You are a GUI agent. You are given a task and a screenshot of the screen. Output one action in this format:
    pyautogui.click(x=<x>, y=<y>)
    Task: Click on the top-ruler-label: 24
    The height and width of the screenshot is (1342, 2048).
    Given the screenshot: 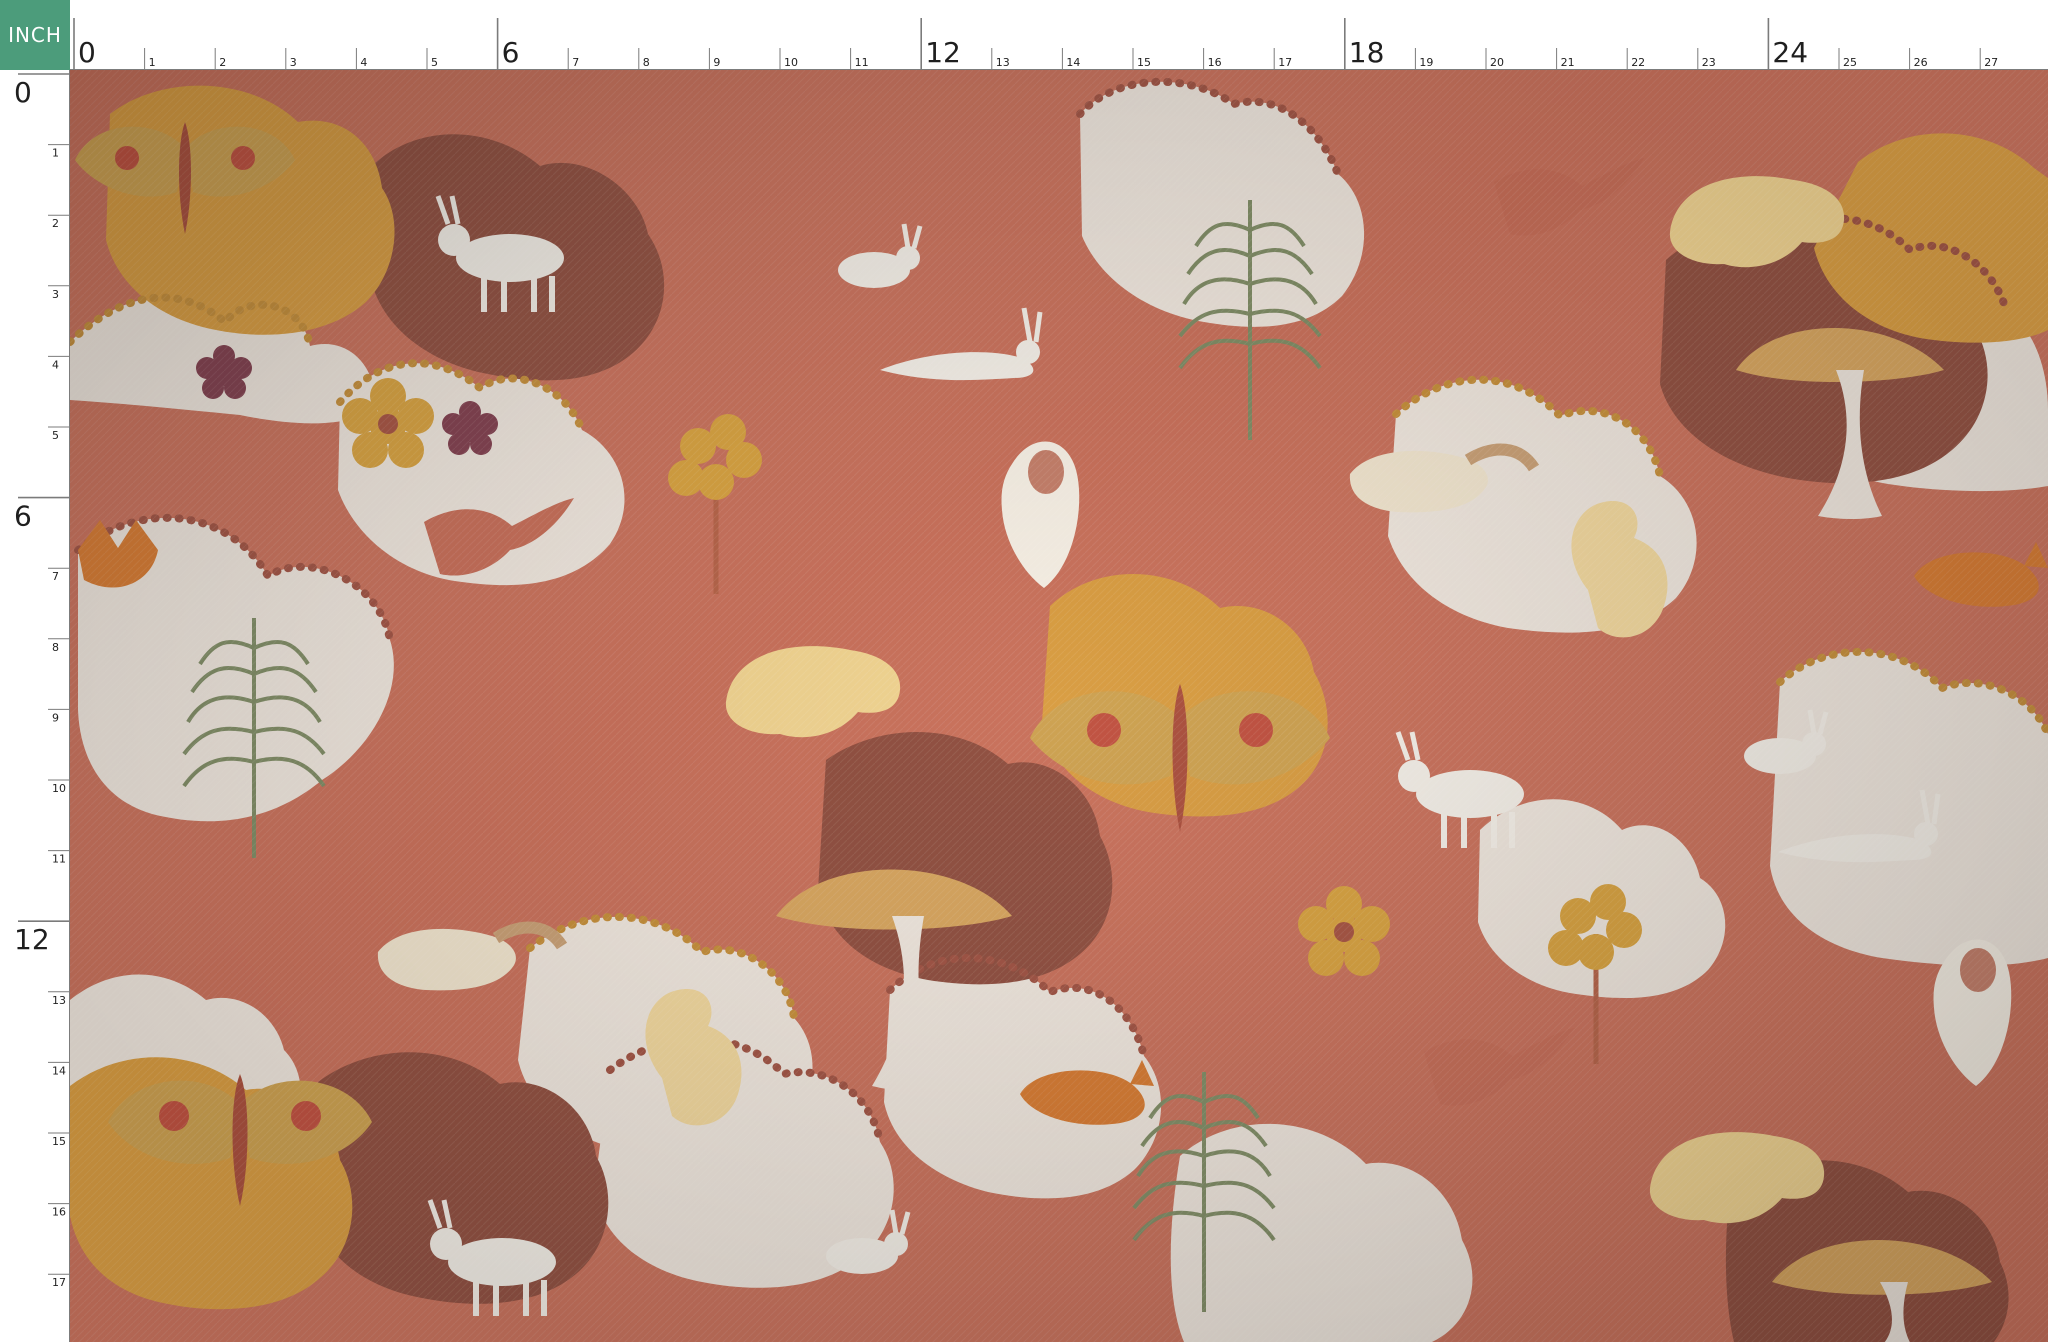 What is the action you would take?
    pyautogui.click(x=1790, y=52)
    